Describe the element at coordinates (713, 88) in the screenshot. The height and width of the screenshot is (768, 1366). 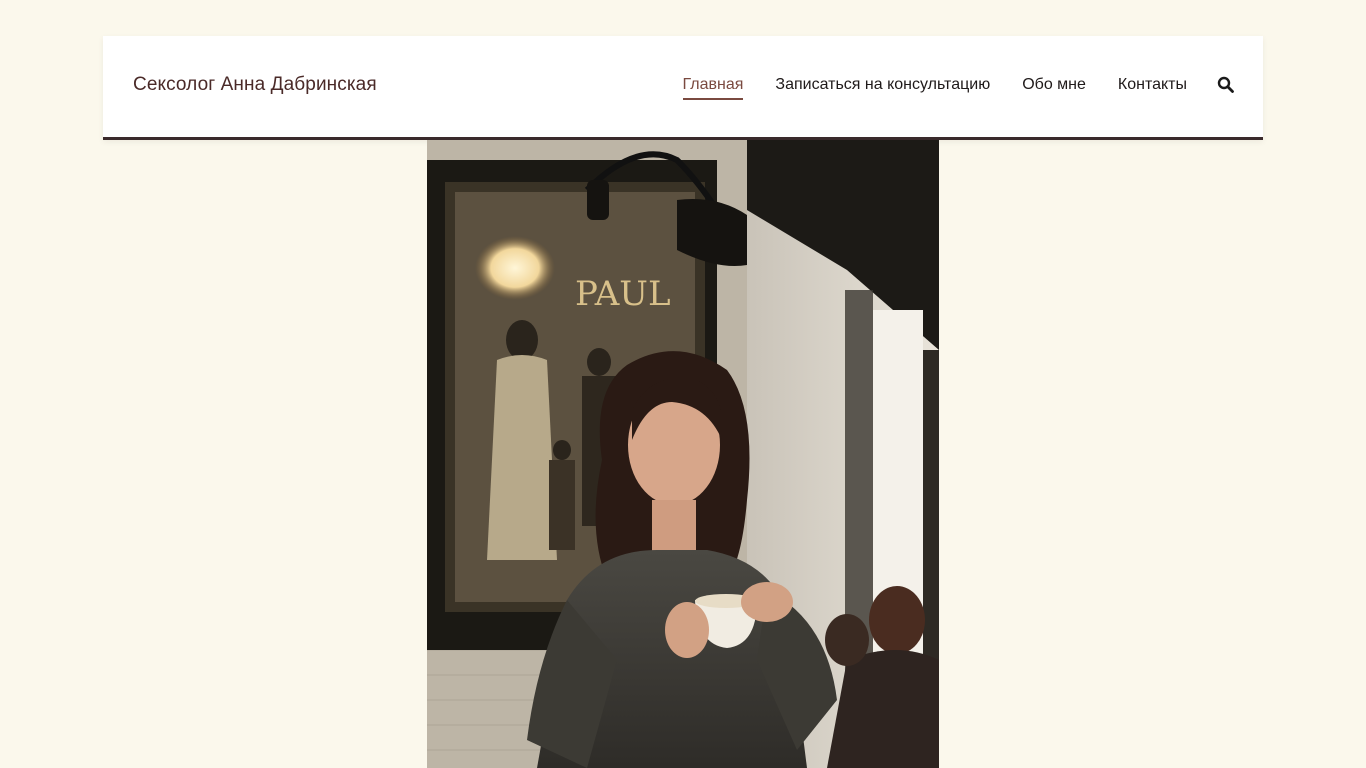
I see `nav-item-home: Главная` at that location.